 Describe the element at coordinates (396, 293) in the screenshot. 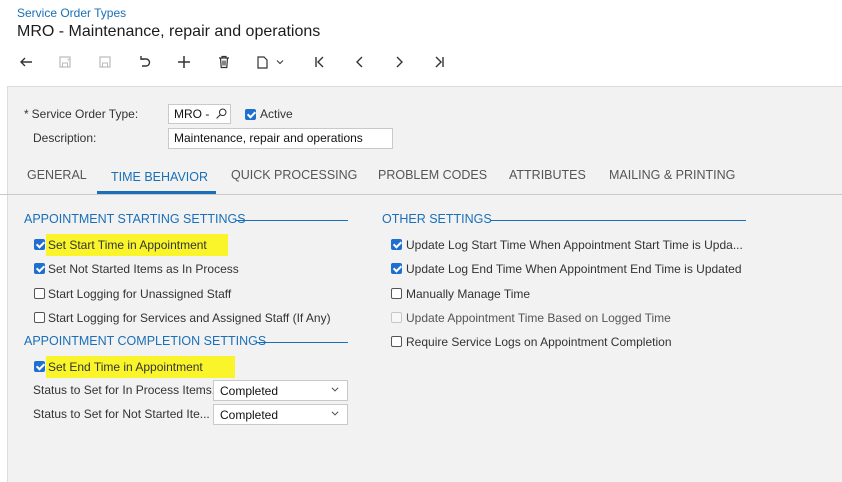

I see `manually-manage-time-checkbox` at that location.